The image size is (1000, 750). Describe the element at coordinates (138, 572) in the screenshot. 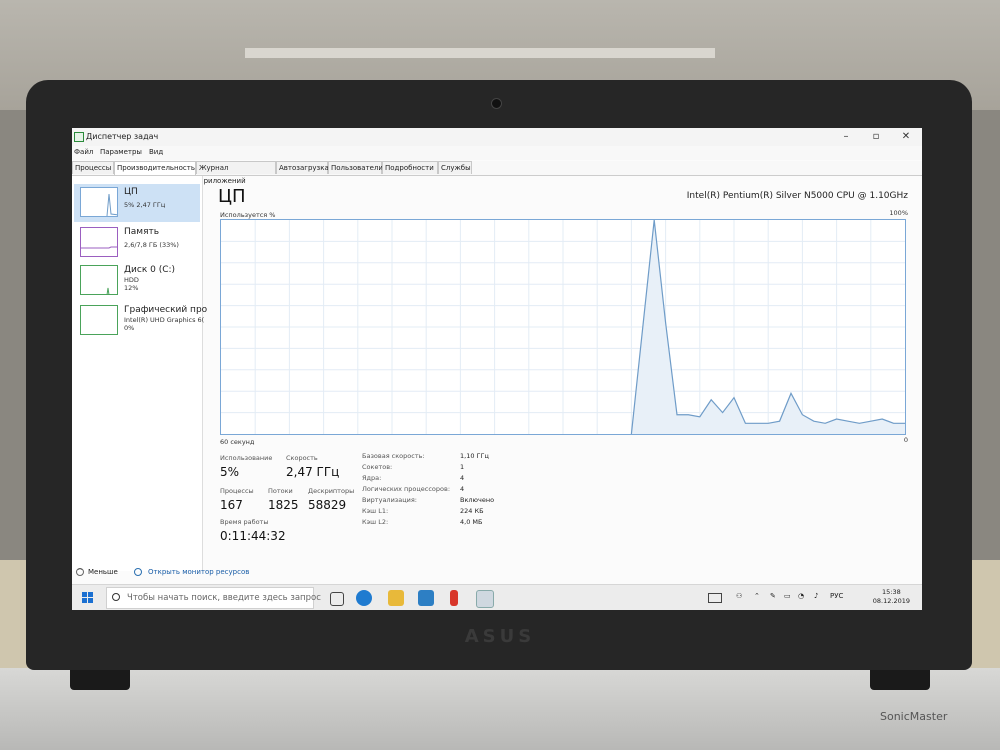

I see `resource-monitor-icon` at that location.